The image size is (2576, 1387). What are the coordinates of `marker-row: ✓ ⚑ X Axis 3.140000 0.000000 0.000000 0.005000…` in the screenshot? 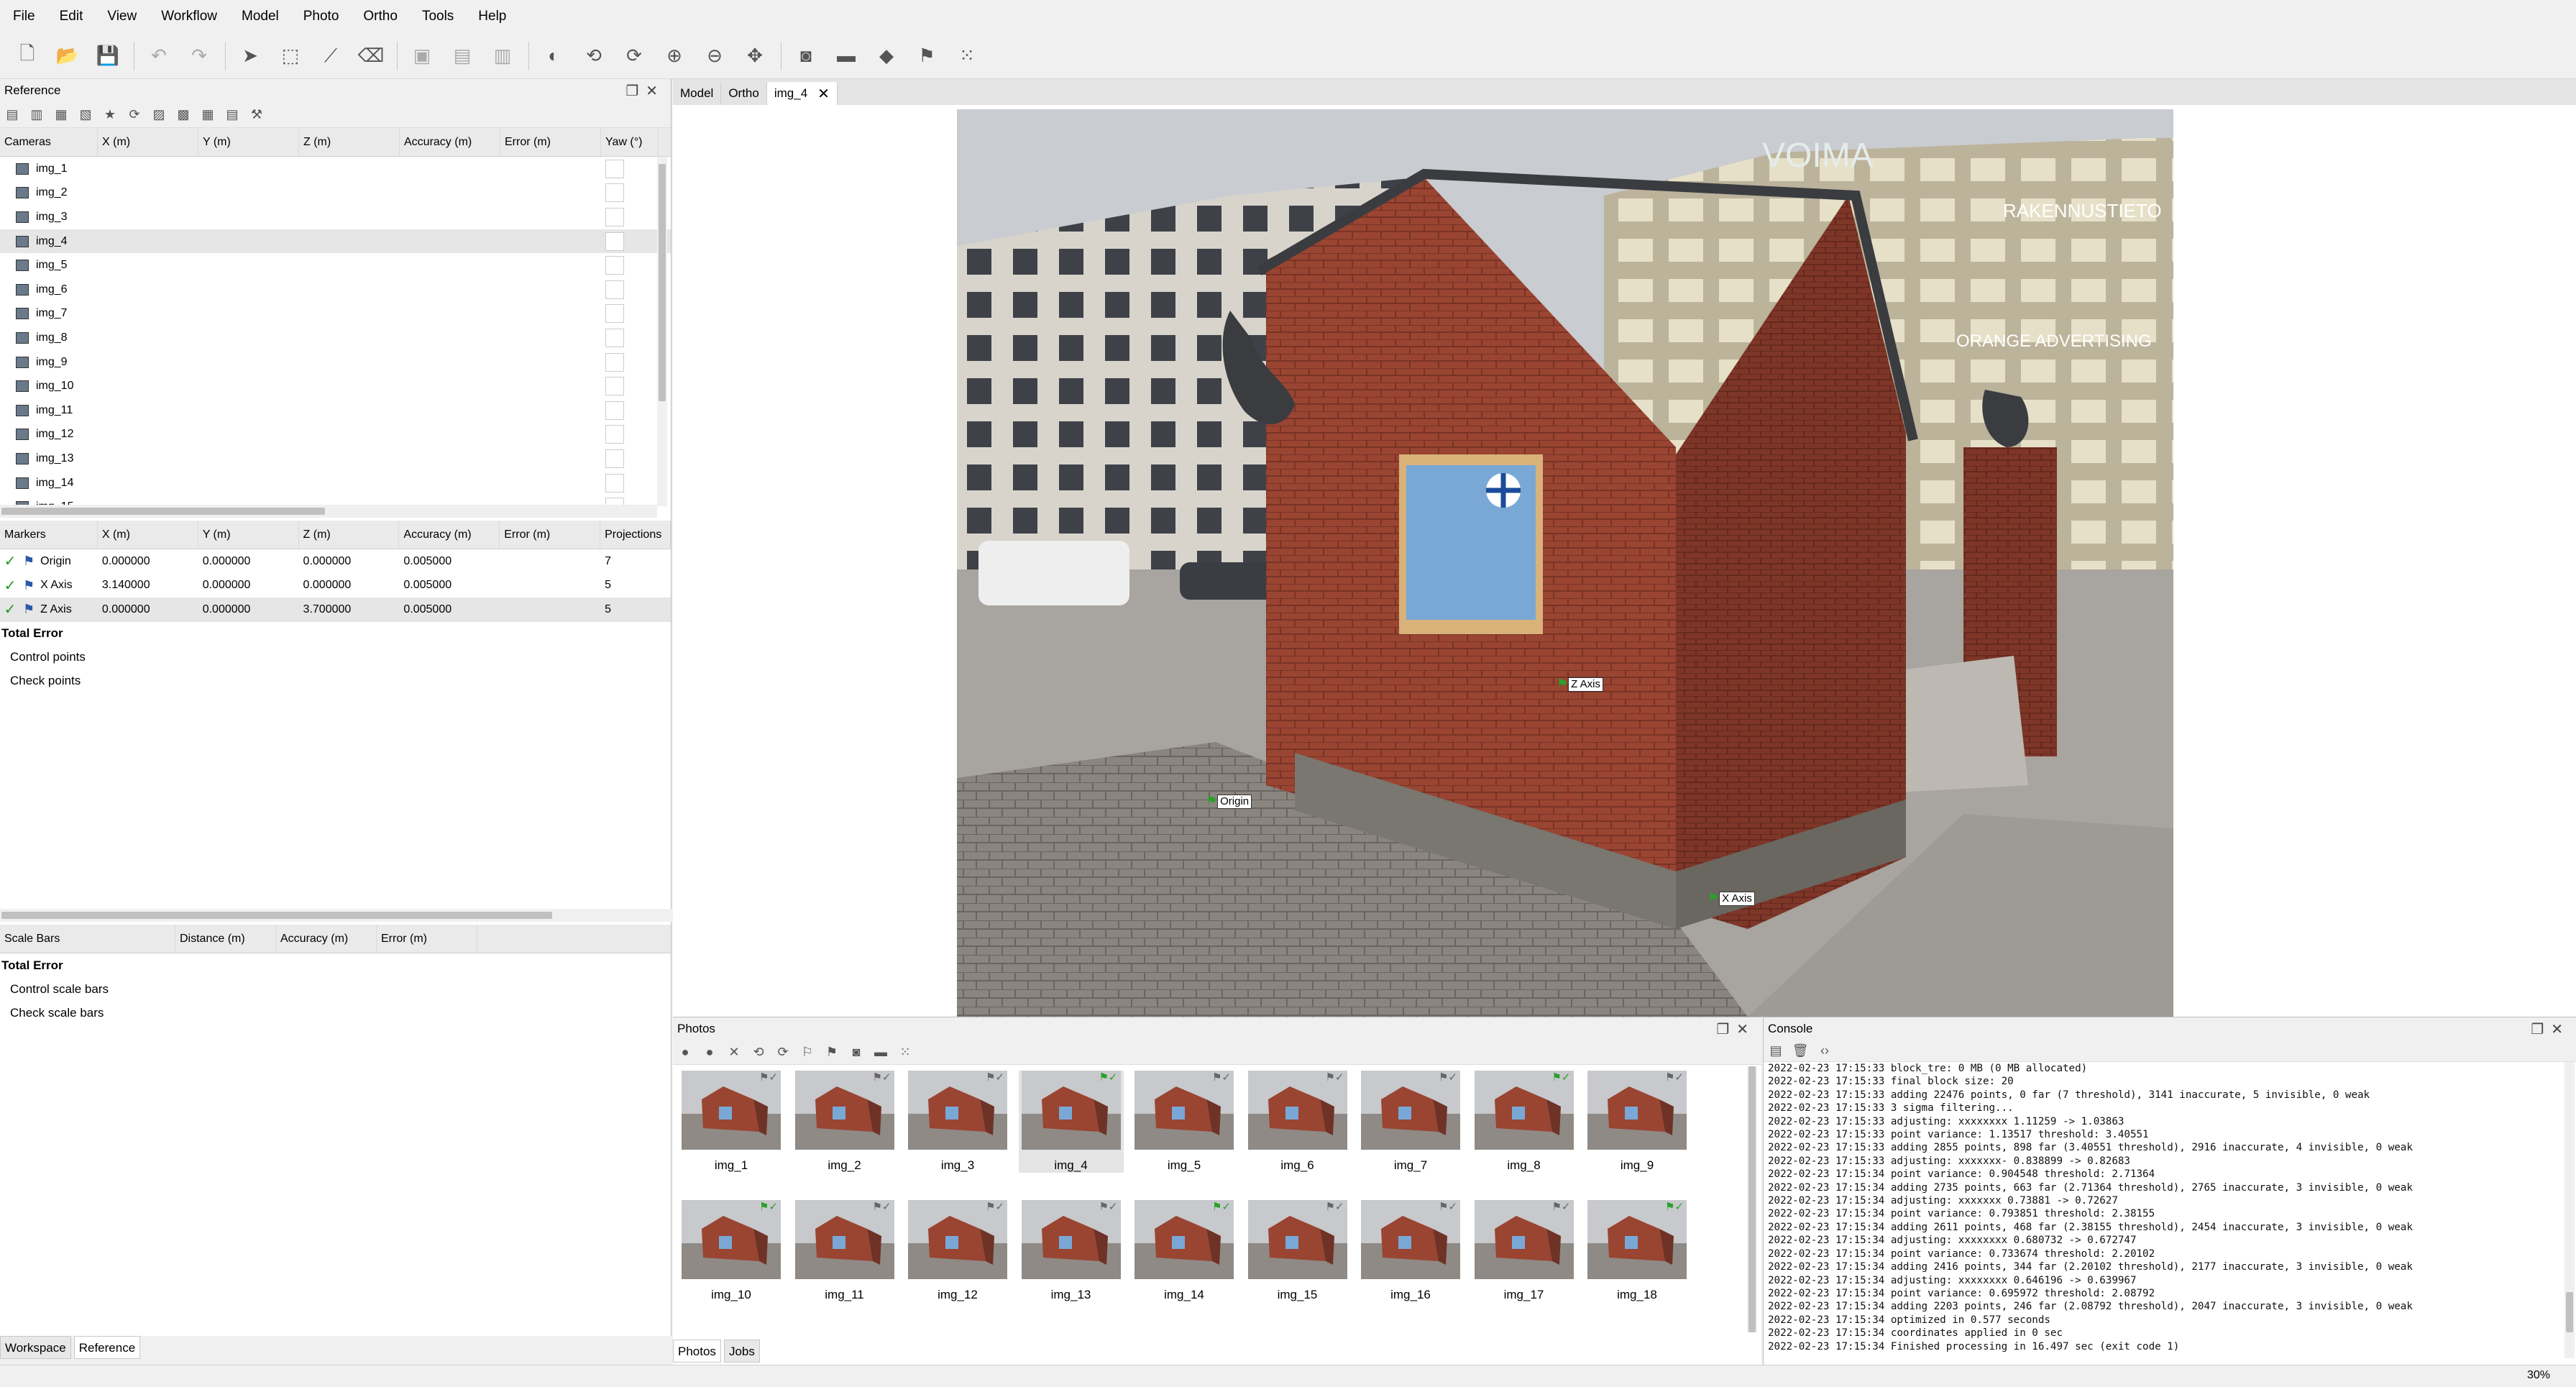 It's located at (335, 586).